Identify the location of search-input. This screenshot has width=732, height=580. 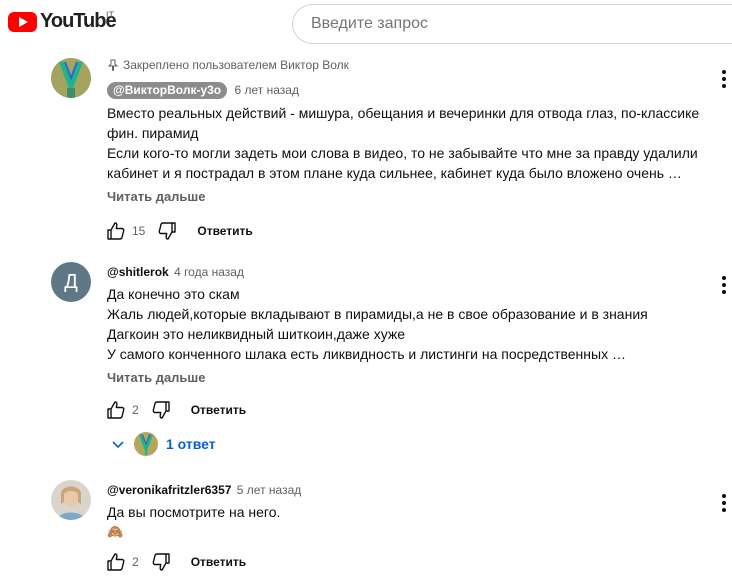
(512, 24).